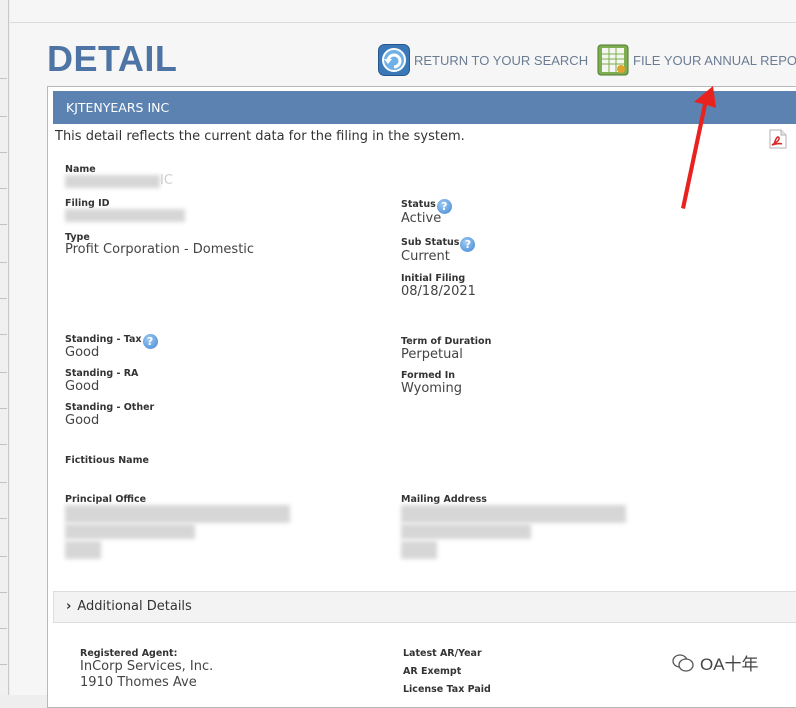 This screenshot has width=796, height=708. Describe the element at coordinates (138, 682) in the screenshot. I see `registered-agent-address: 1910 Thomes Ave` at that location.